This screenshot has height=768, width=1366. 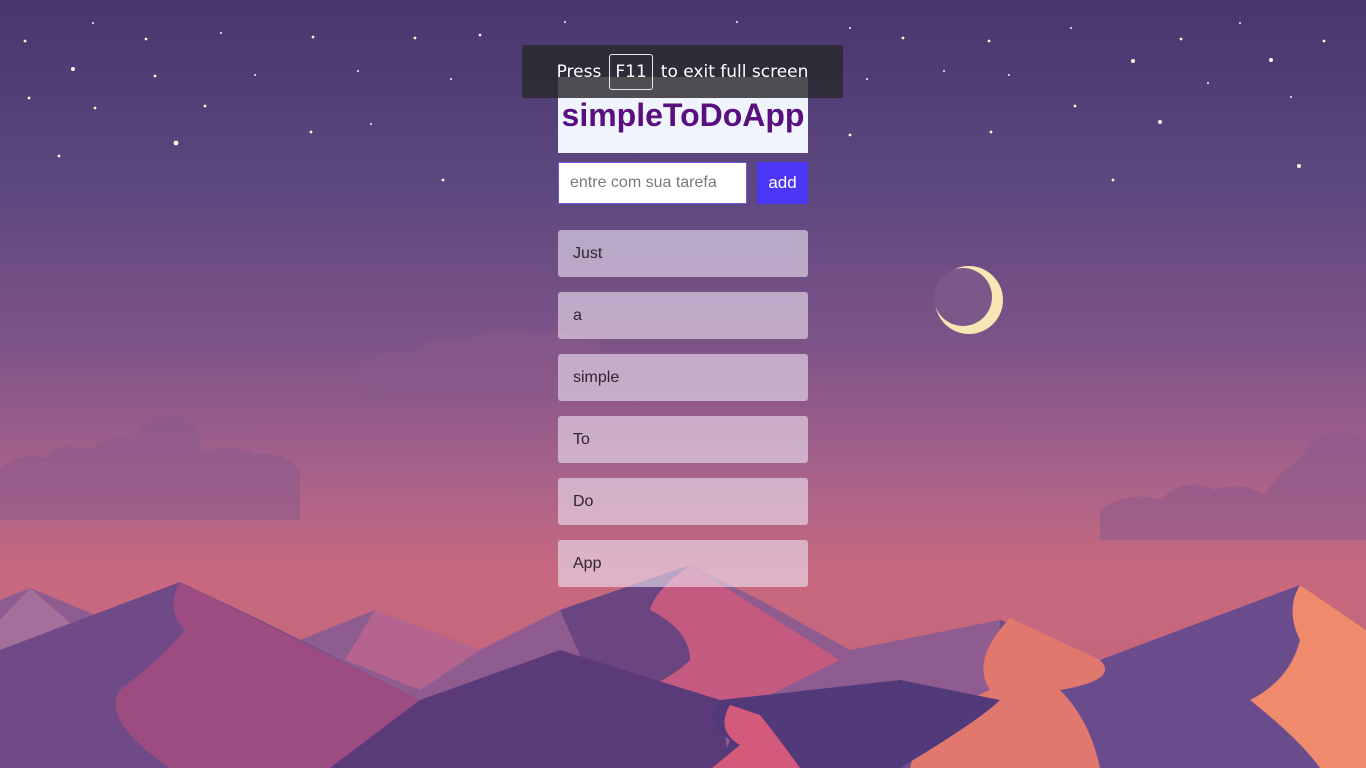 I want to click on todo-item: simple, so click(x=683, y=377).